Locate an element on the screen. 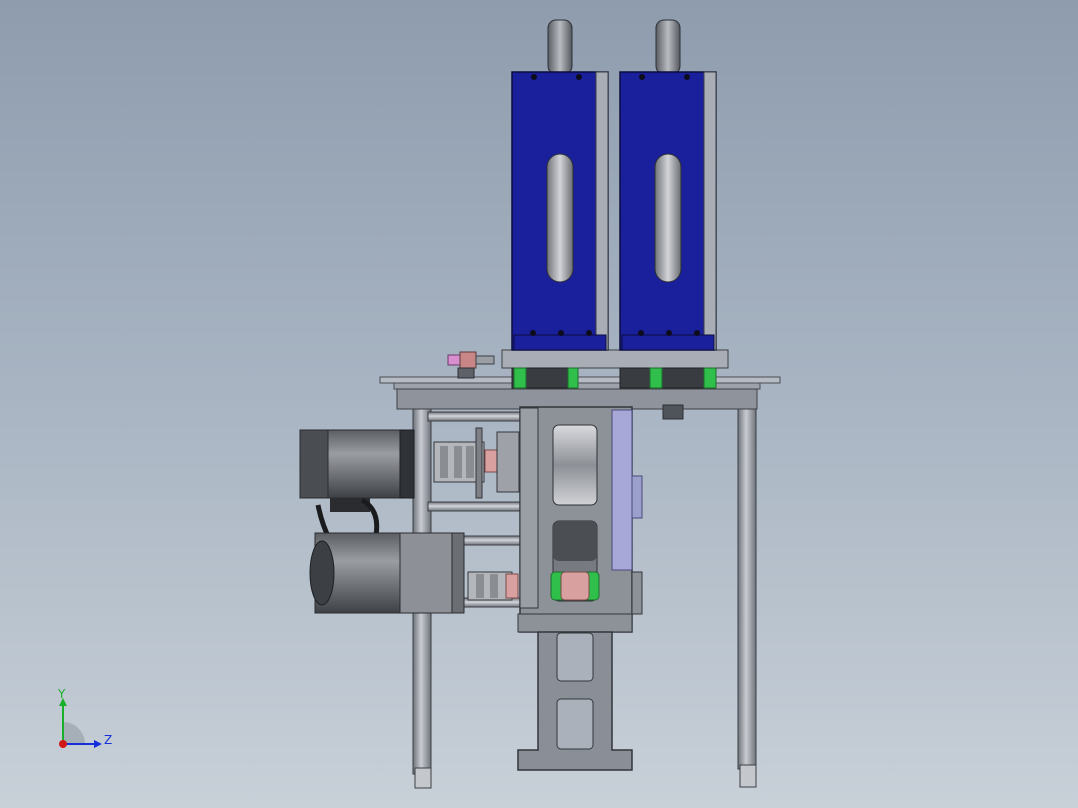 Image resolution: width=1078 pixels, height=808 pixels. left-pneumatic-cylinder is located at coordinates (560, 185).